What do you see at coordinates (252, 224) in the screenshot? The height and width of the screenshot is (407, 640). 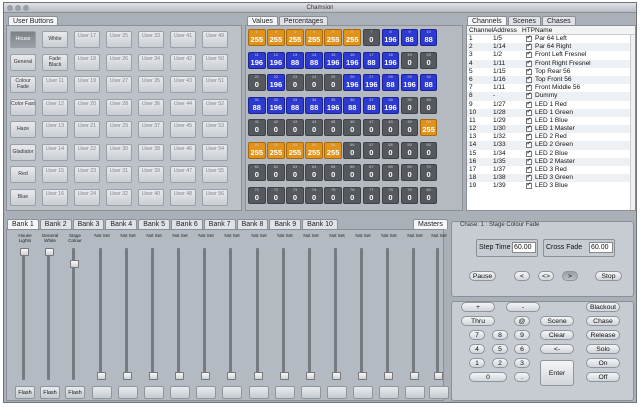 I see `tab-bank-8: Bank 8` at bounding box center [252, 224].